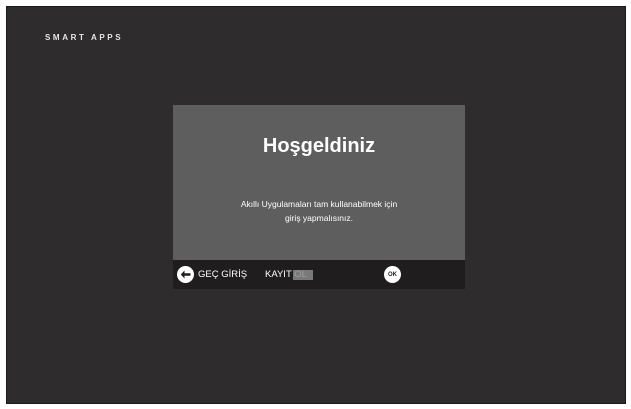 This screenshot has height=409, width=631. What do you see at coordinates (84, 37) in the screenshot?
I see `app-title: SMART APPS` at bounding box center [84, 37].